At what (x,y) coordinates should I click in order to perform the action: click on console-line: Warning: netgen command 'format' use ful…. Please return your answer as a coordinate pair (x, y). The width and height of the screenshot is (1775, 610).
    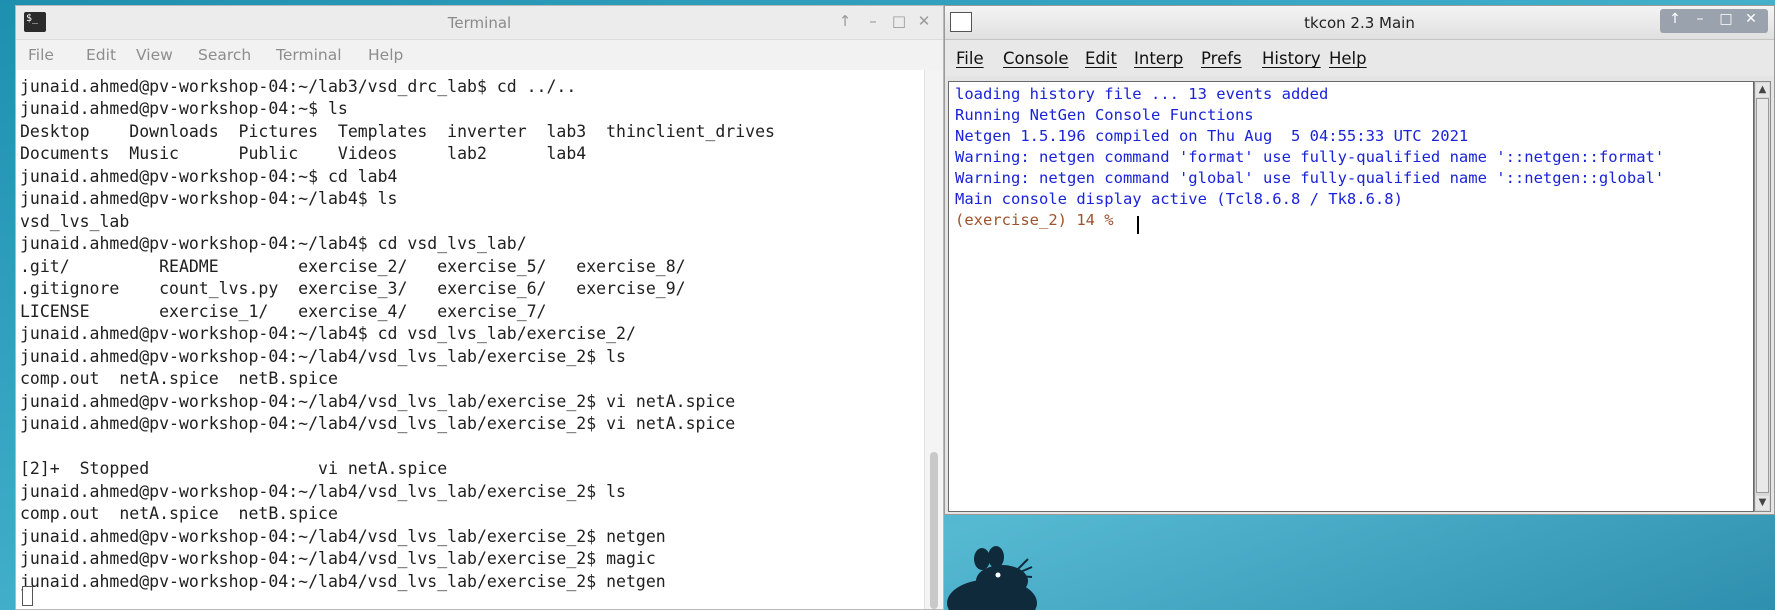
    Looking at the image, I should click on (1310, 157).